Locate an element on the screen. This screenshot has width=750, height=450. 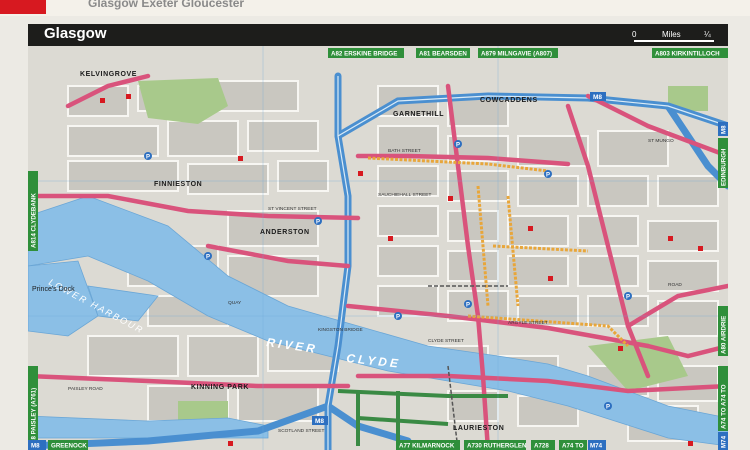
street-label: ST MUNGO is located at coordinates (661, 141).